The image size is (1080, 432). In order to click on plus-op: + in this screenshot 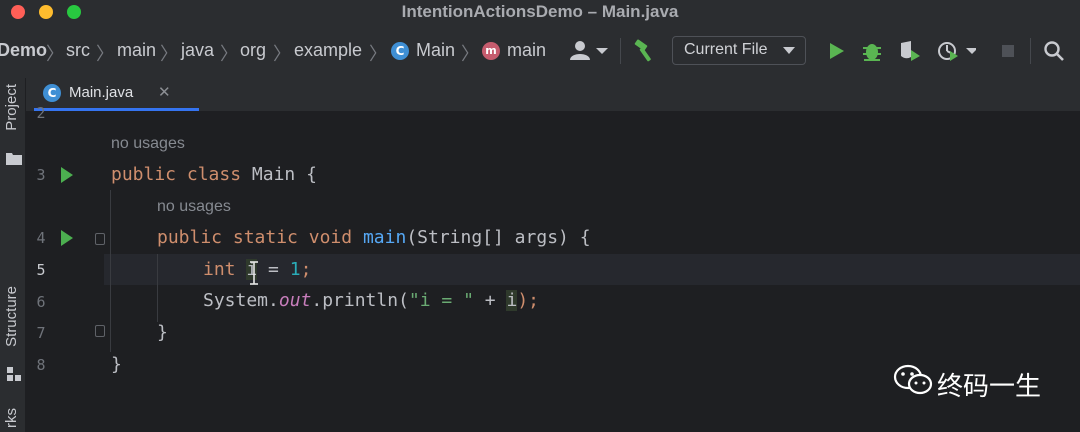, I will do `click(490, 300)`.